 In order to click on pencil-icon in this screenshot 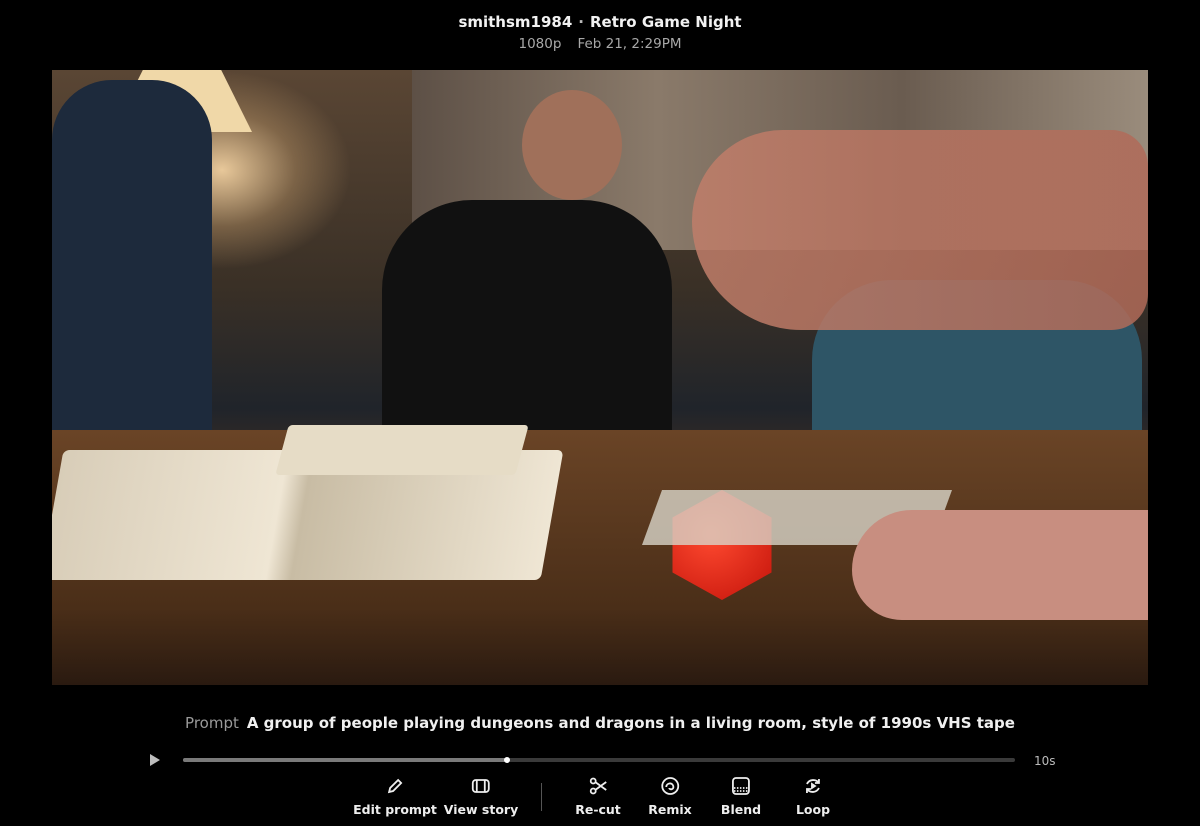, I will do `click(395, 786)`.